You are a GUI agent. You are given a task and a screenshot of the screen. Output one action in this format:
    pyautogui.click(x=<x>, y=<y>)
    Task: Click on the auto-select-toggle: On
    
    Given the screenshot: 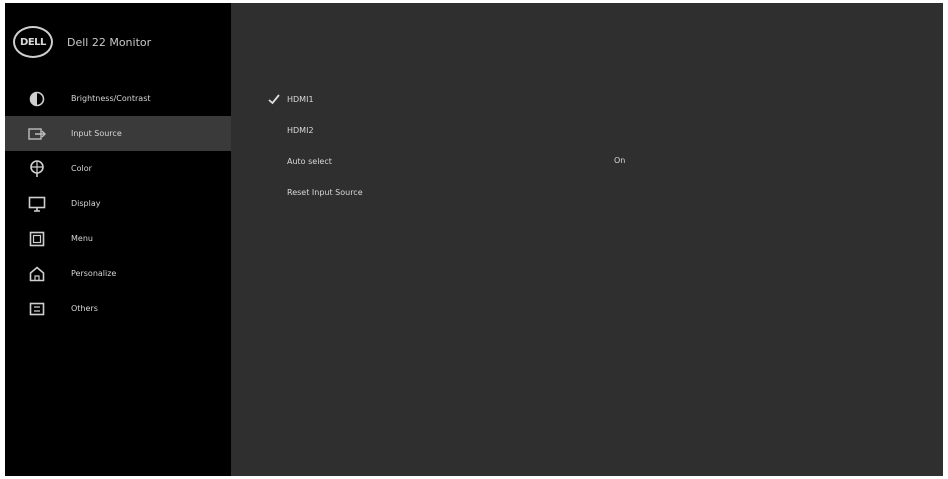 What is the action you would take?
    pyautogui.click(x=600, y=160)
    